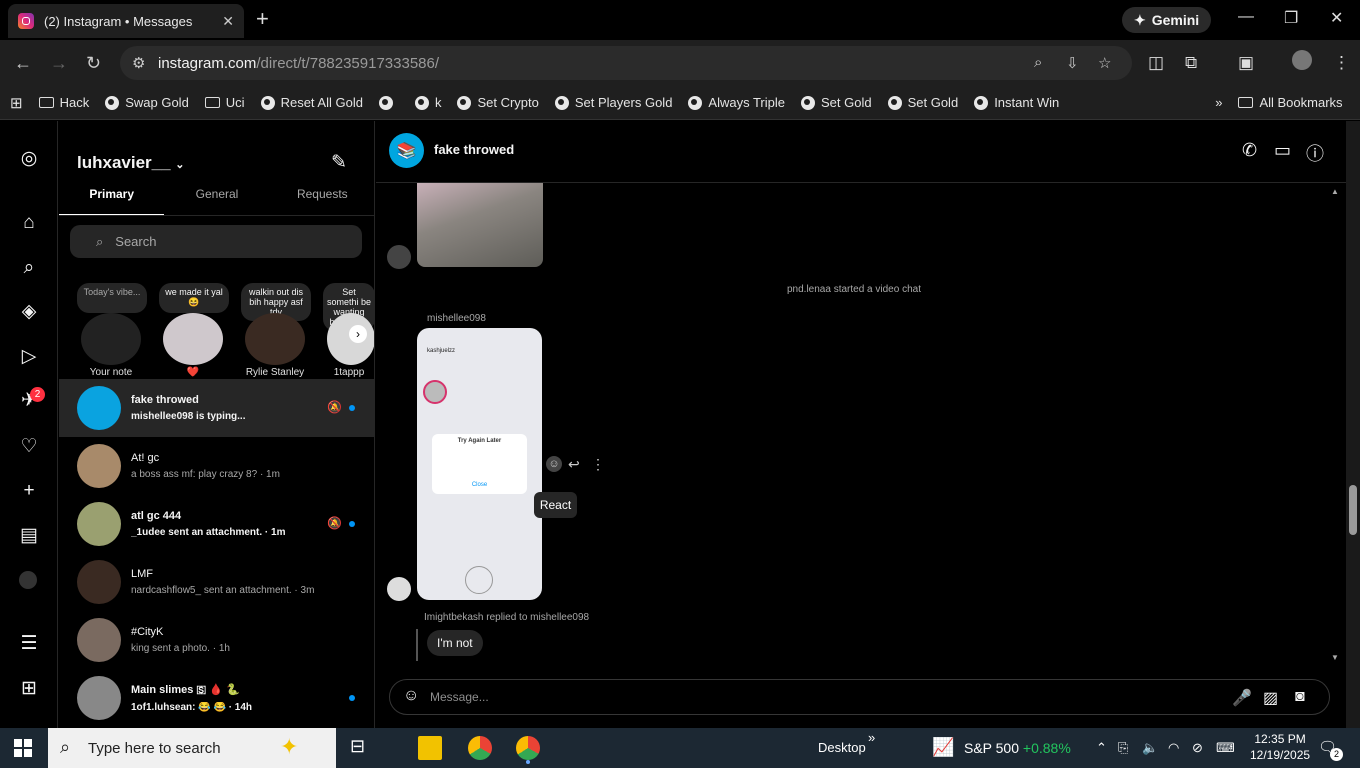  Describe the element at coordinates (29, 268) in the screenshot. I see `search-icon: ⌕` at that location.